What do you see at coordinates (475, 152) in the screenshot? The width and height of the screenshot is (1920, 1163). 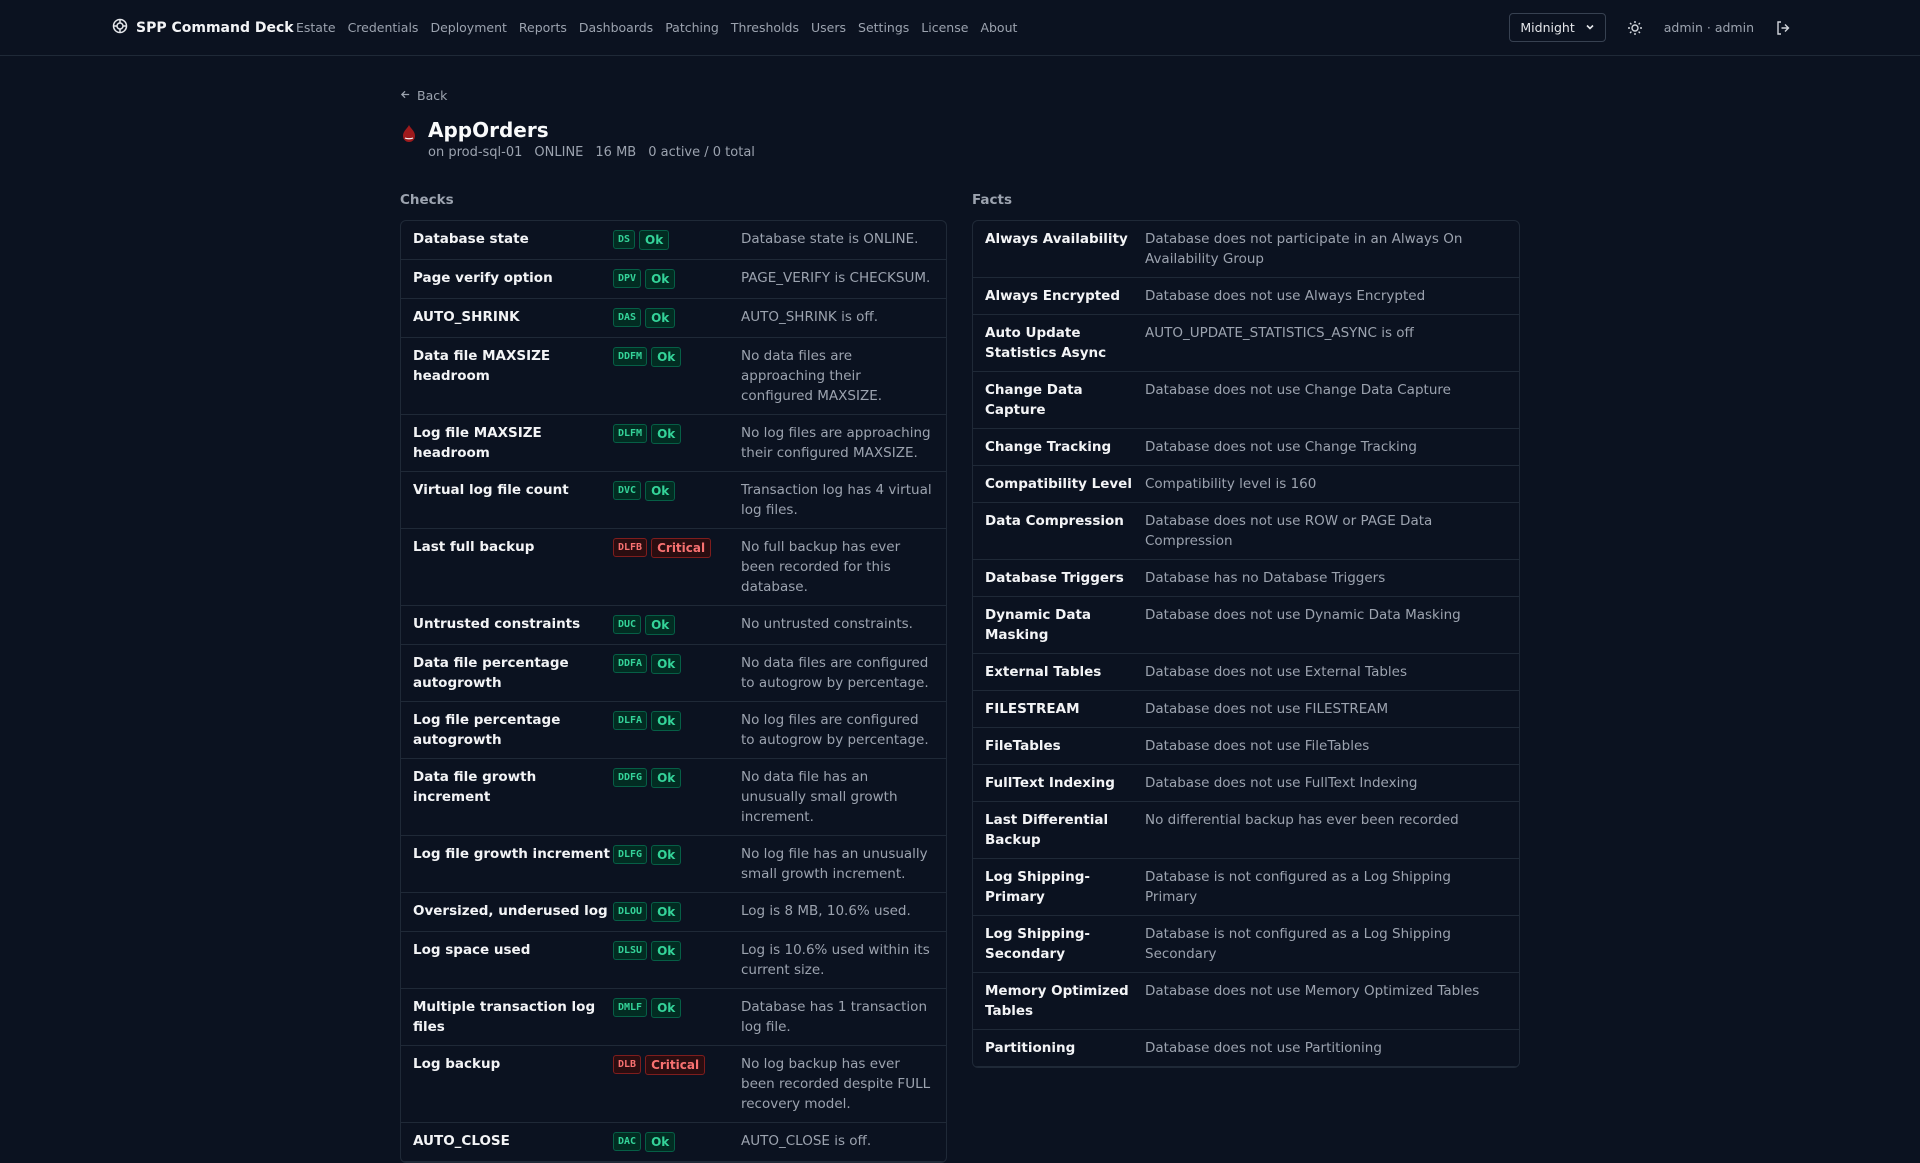 I see `database-server: on prod-sql-01` at bounding box center [475, 152].